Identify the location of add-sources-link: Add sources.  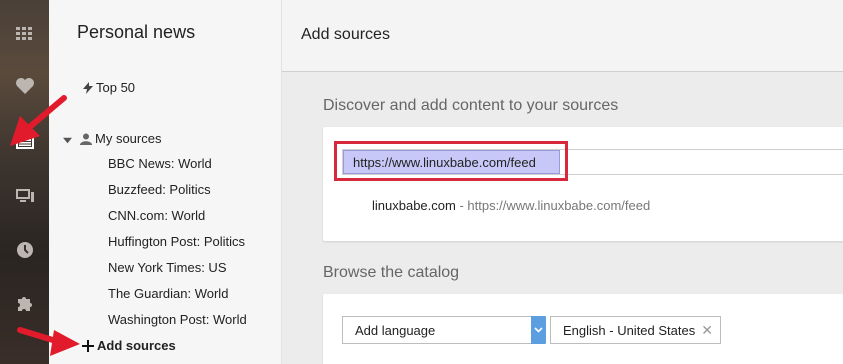
(129, 346).